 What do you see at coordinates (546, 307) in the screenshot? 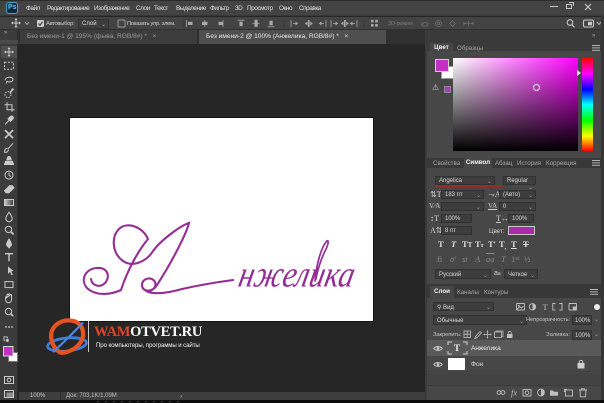
I see `svg-text: T` at bounding box center [546, 307].